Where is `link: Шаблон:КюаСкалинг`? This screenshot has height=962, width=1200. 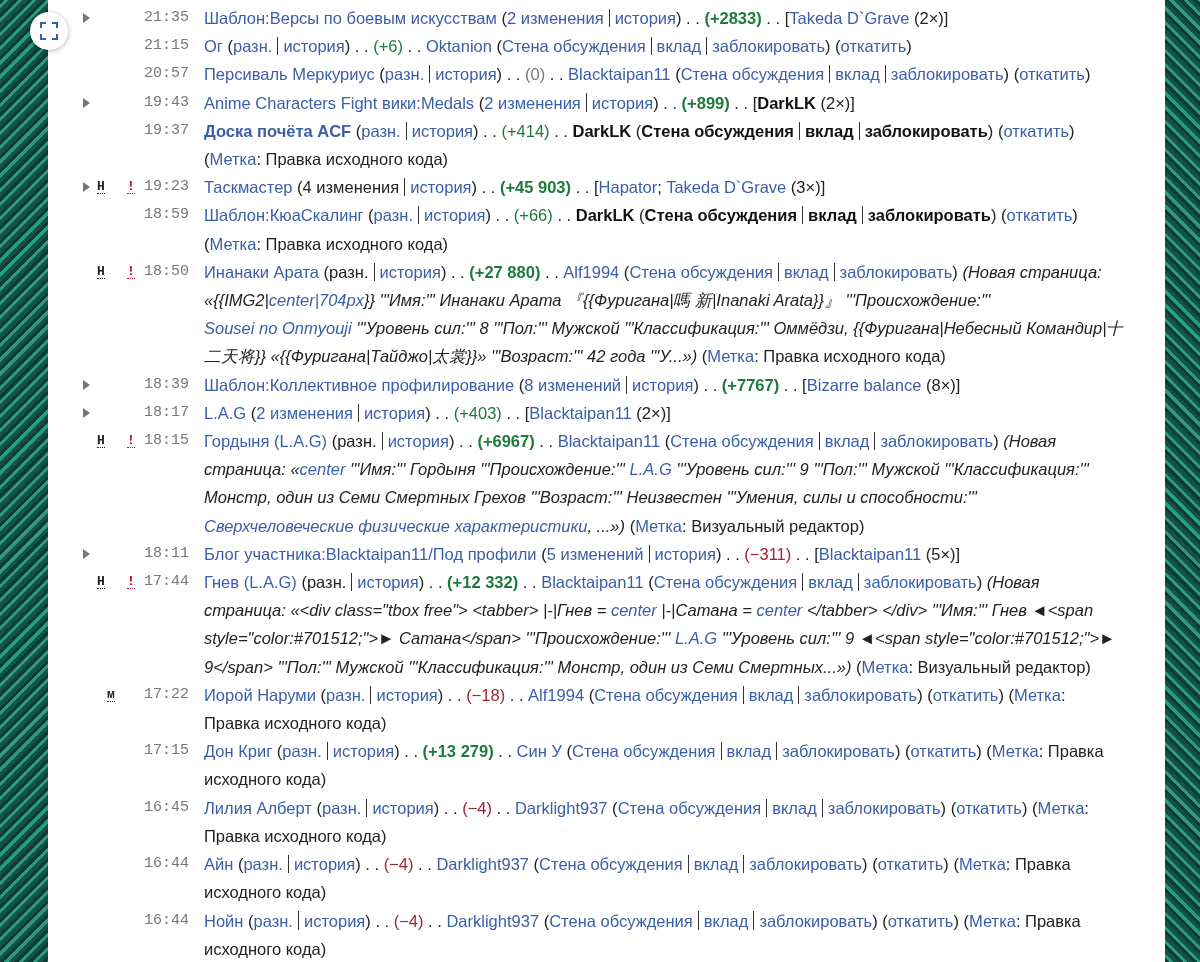 link: Шаблон:КюаСкалинг is located at coordinates (284, 215).